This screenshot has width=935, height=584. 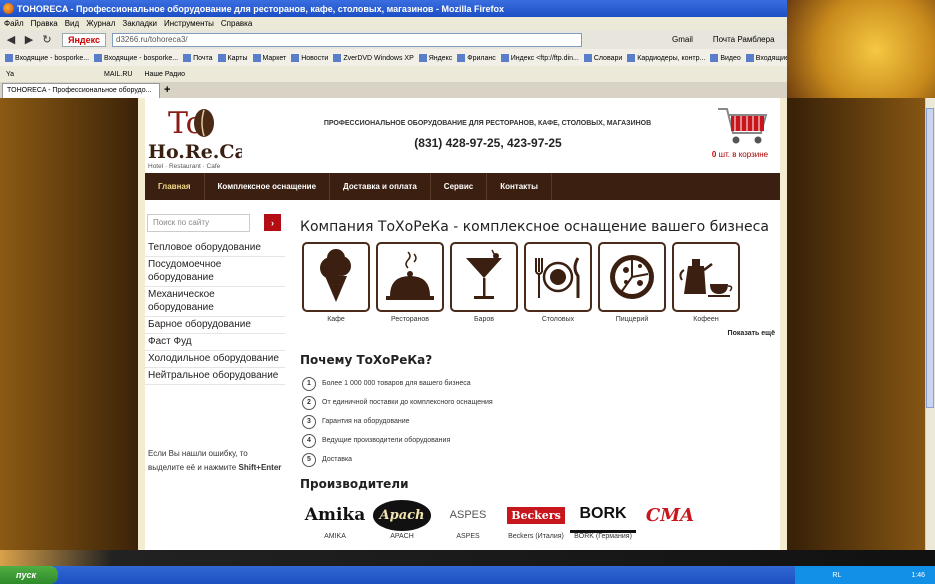 What do you see at coordinates (189, 23) in the screenshot?
I see `menu-tools: Инструменты` at bounding box center [189, 23].